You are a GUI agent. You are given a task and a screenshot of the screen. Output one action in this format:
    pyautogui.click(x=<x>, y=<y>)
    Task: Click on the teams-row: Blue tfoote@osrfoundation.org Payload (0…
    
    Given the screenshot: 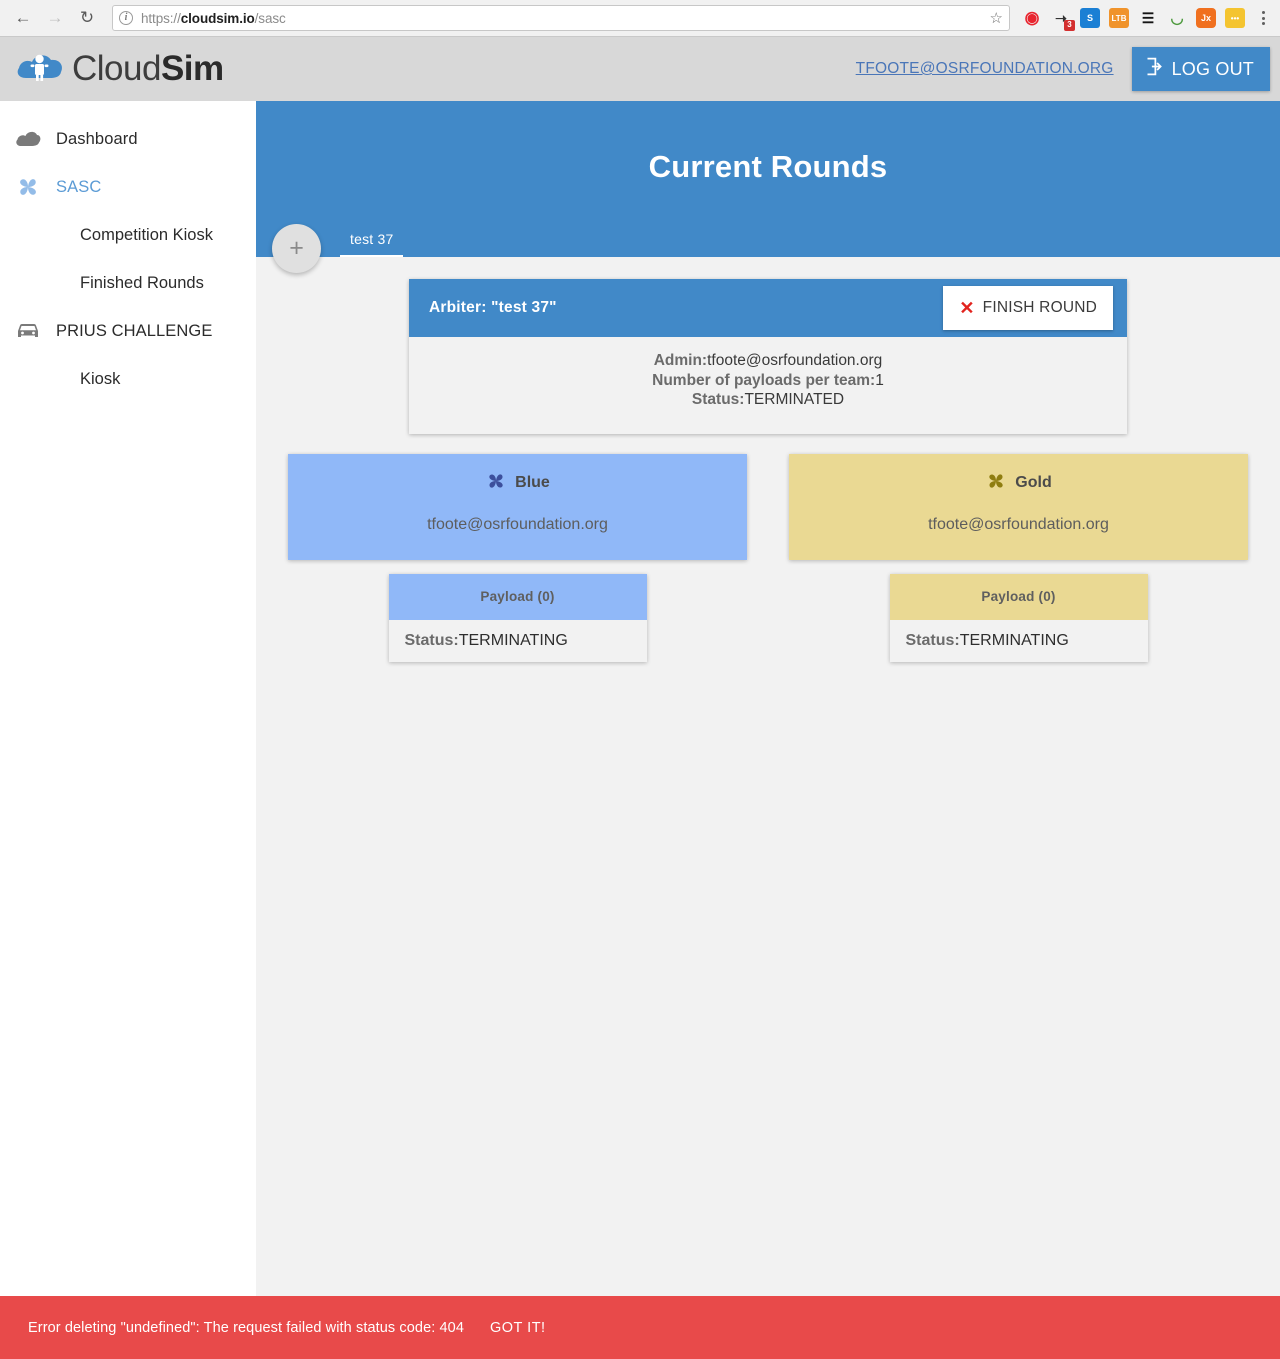 What is the action you would take?
    pyautogui.click(x=768, y=557)
    